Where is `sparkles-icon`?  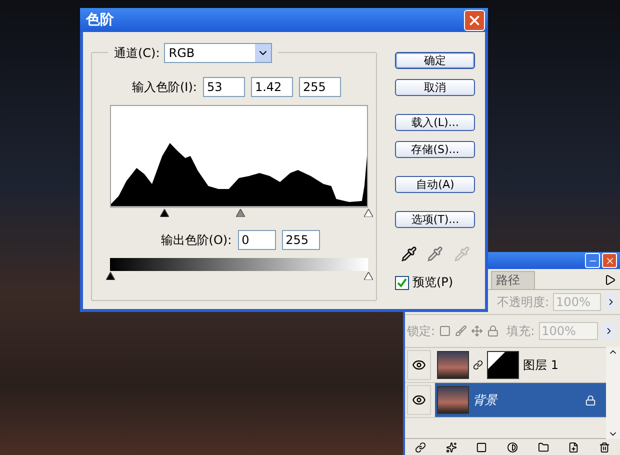
sparkles-icon is located at coordinates (451, 447).